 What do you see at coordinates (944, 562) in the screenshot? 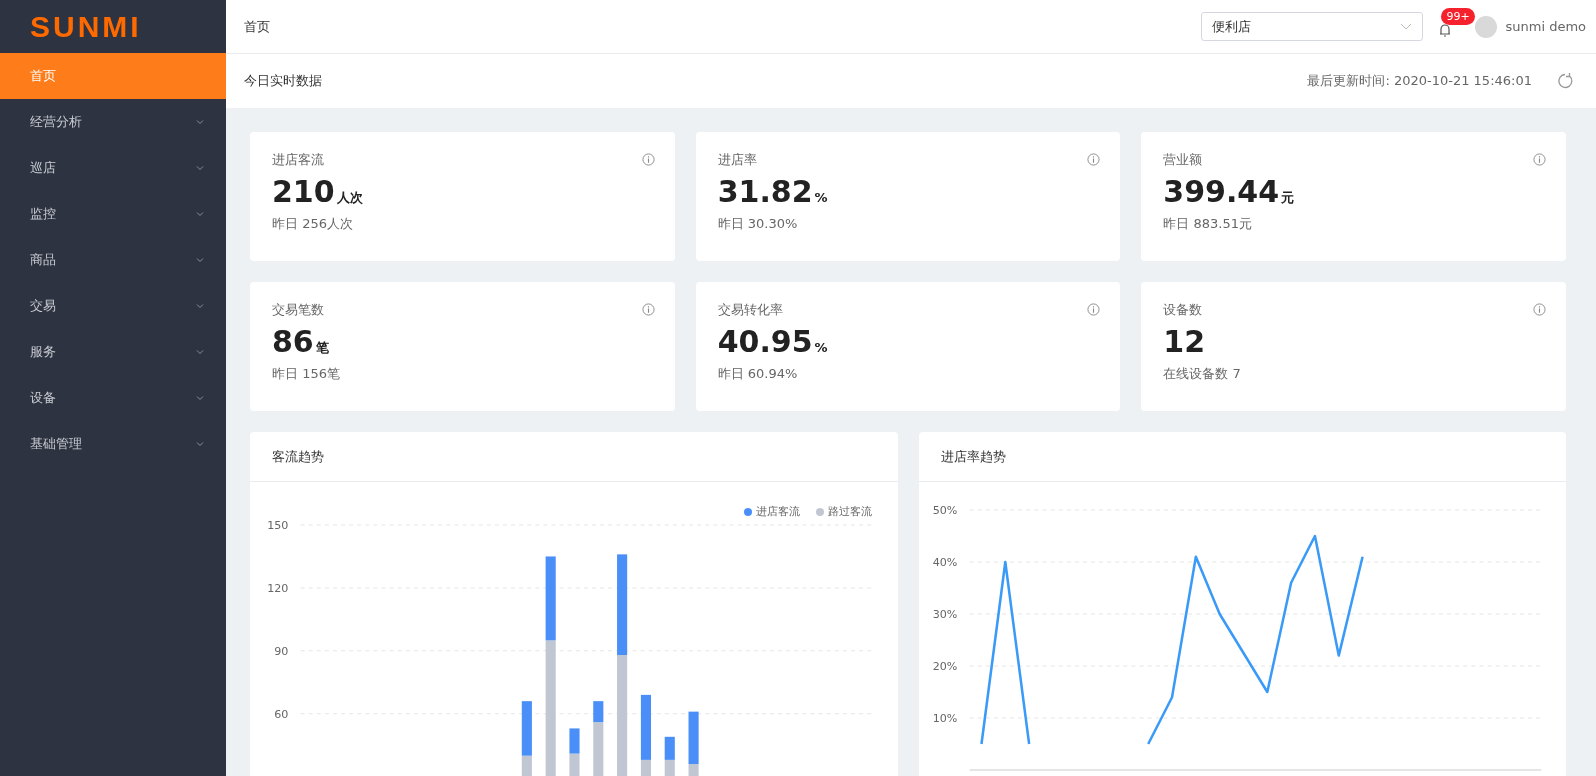
I see `axis-tick-label: 40%` at bounding box center [944, 562].